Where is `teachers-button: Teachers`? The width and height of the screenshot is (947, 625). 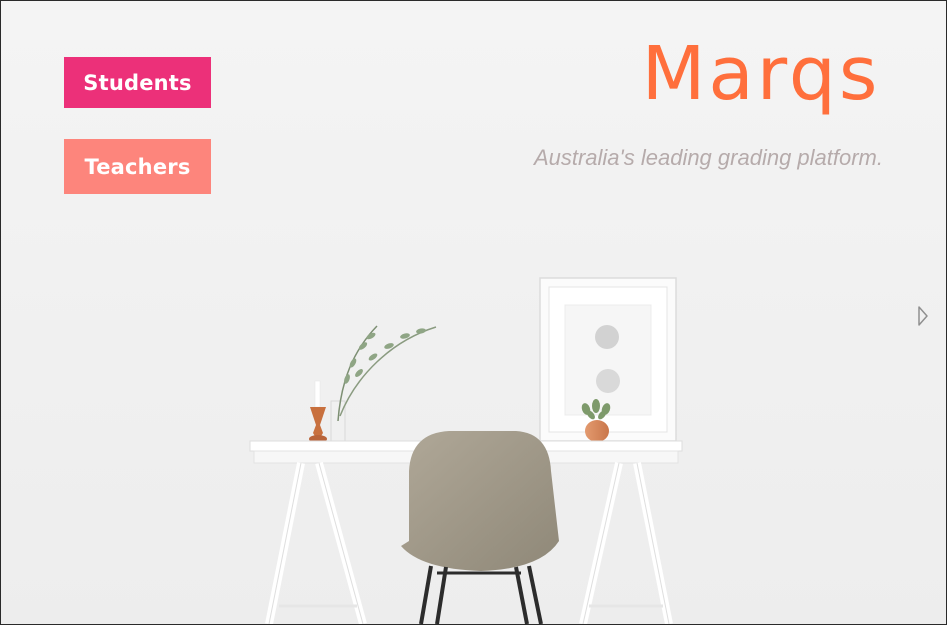
teachers-button: Teachers is located at coordinates (137, 166).